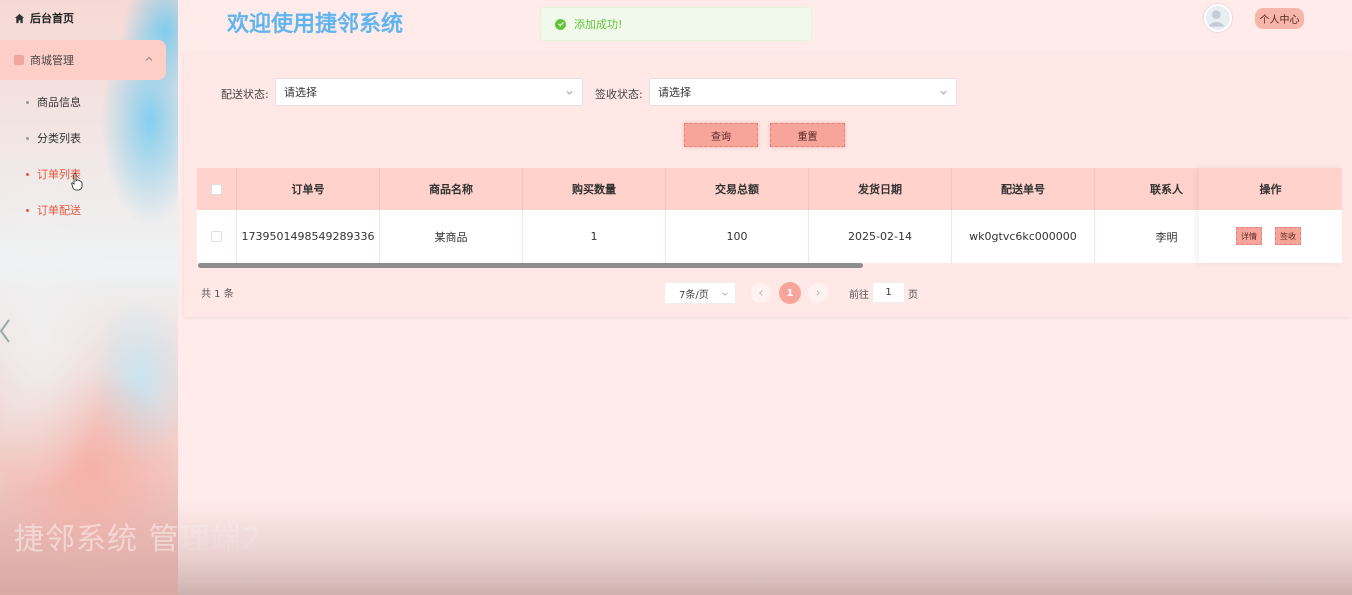 The height and width of the screenshot is (595, 1352). What do you see at coordinates (765, 547) in the screenshot?
I see `background-fade` at bounding box center [765, 547].